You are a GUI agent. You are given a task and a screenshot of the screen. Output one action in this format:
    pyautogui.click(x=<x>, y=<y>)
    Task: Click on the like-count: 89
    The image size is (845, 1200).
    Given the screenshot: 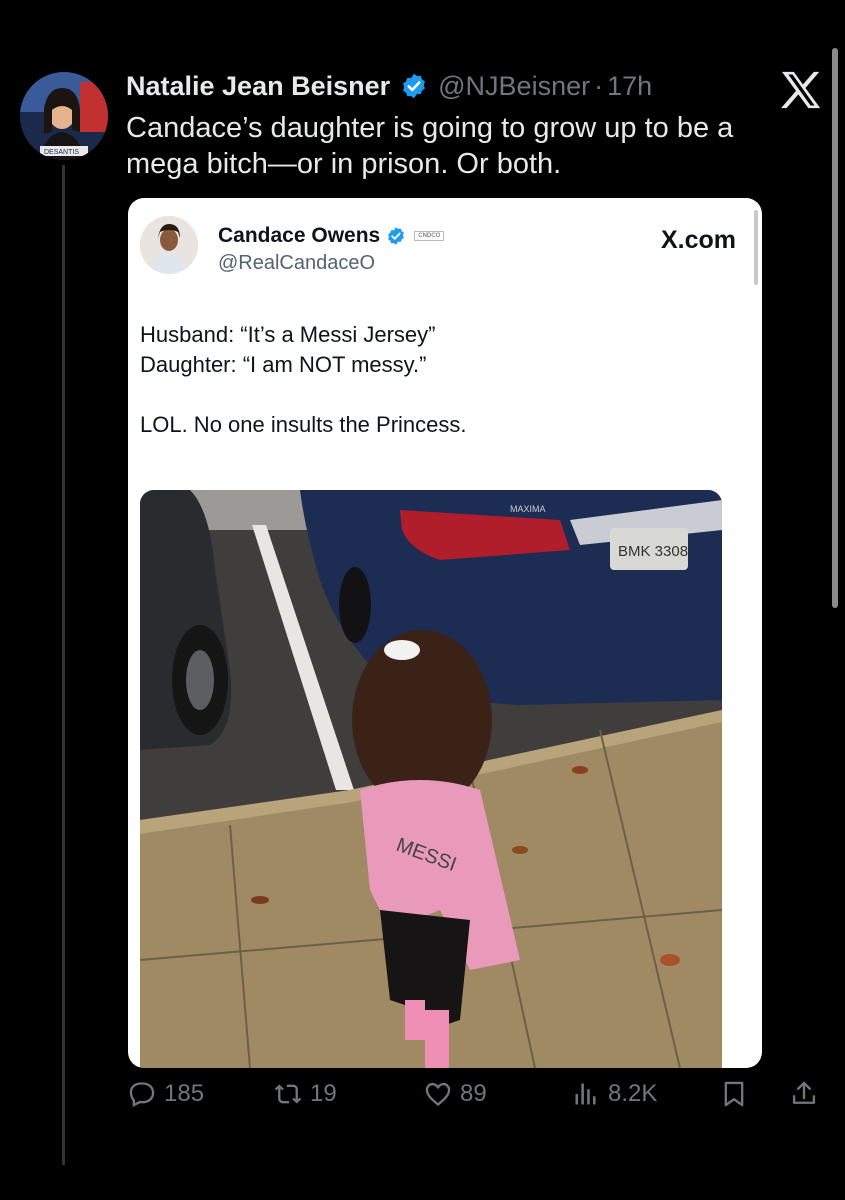 What is the action you would take?
    pyautogui.click(x=473, y=1093)
    